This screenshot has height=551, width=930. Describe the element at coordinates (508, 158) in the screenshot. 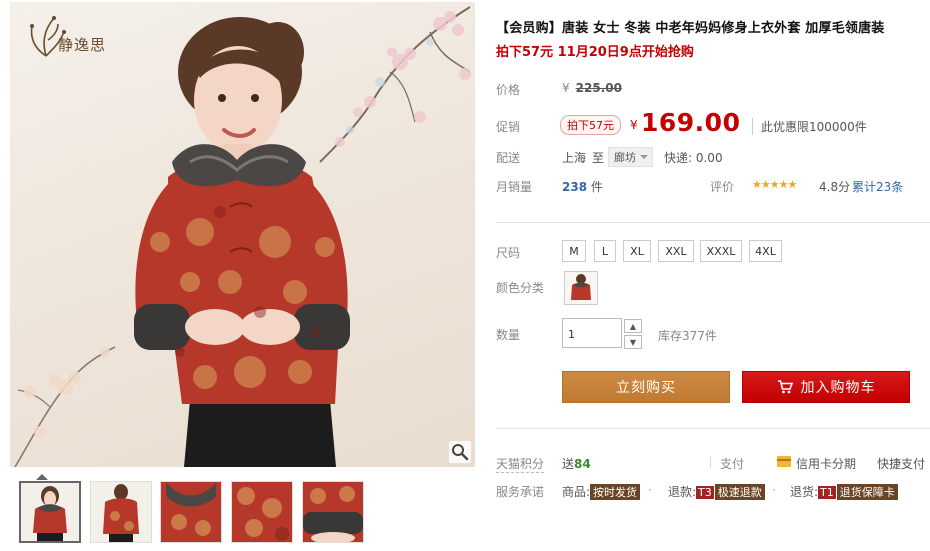

I see `shipping-label: 配送` at that location.